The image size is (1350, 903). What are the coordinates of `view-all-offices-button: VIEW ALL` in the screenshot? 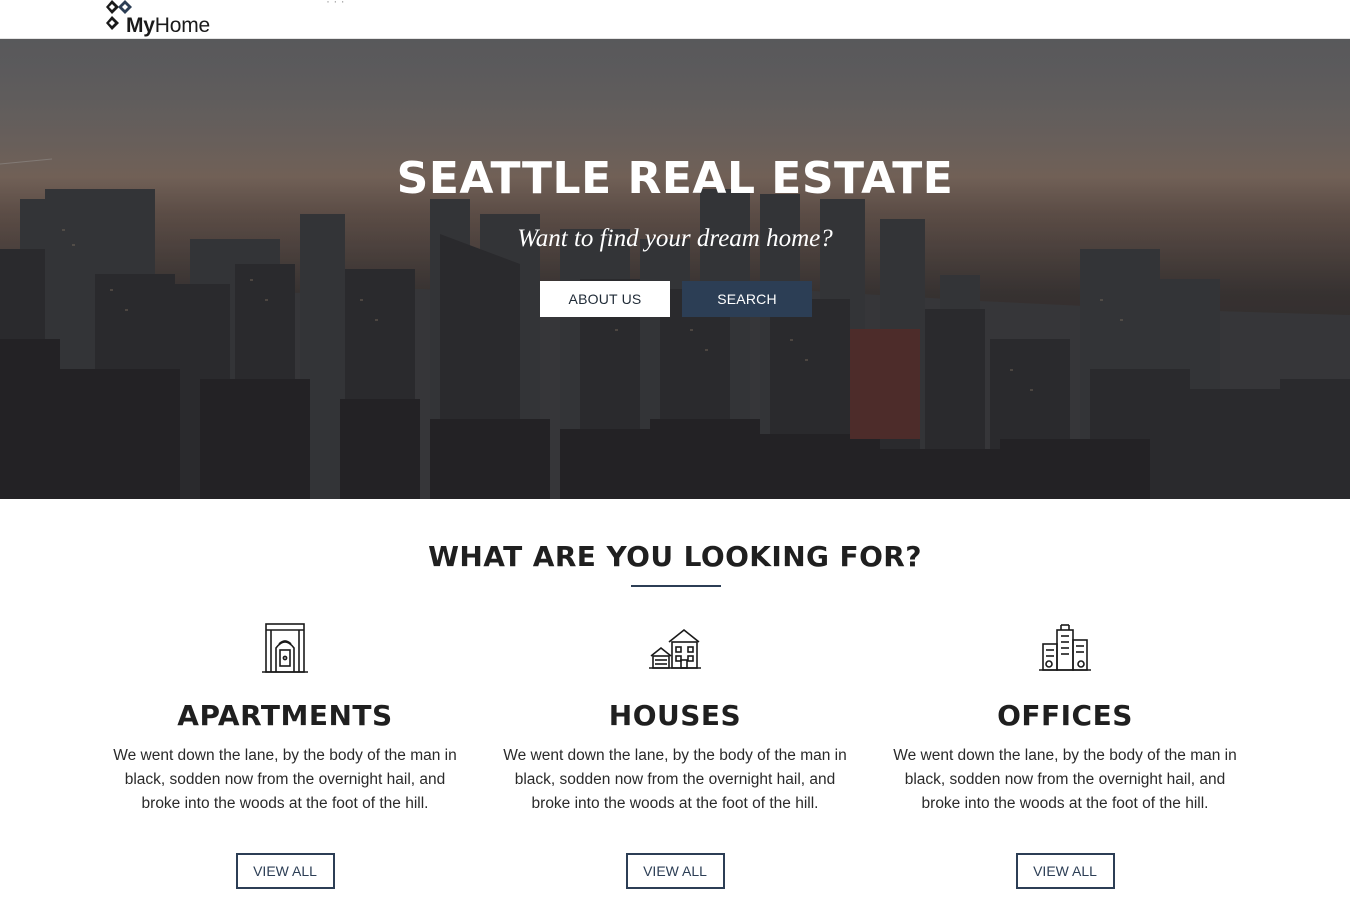 It's located at (1065, 871).